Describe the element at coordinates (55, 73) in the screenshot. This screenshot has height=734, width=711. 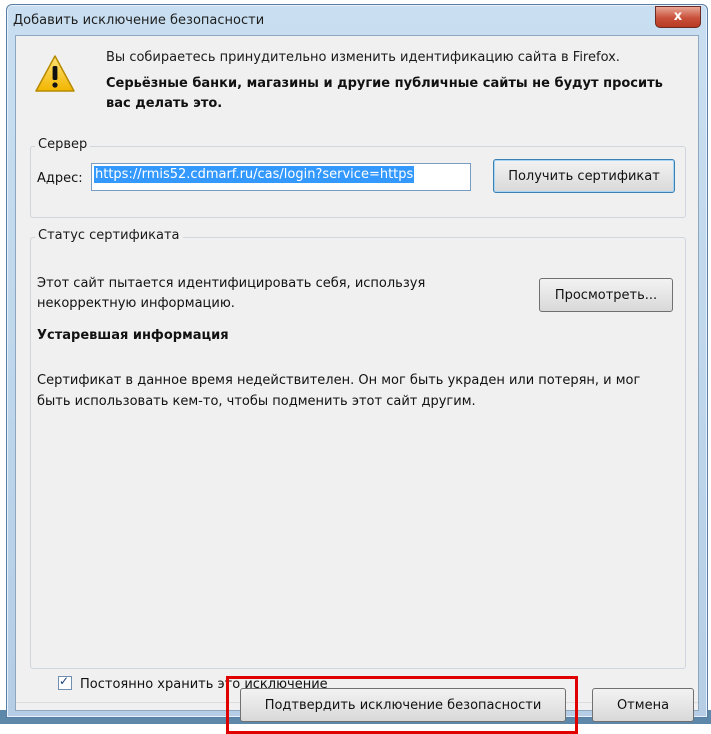
I see `warning-icon` at that location.